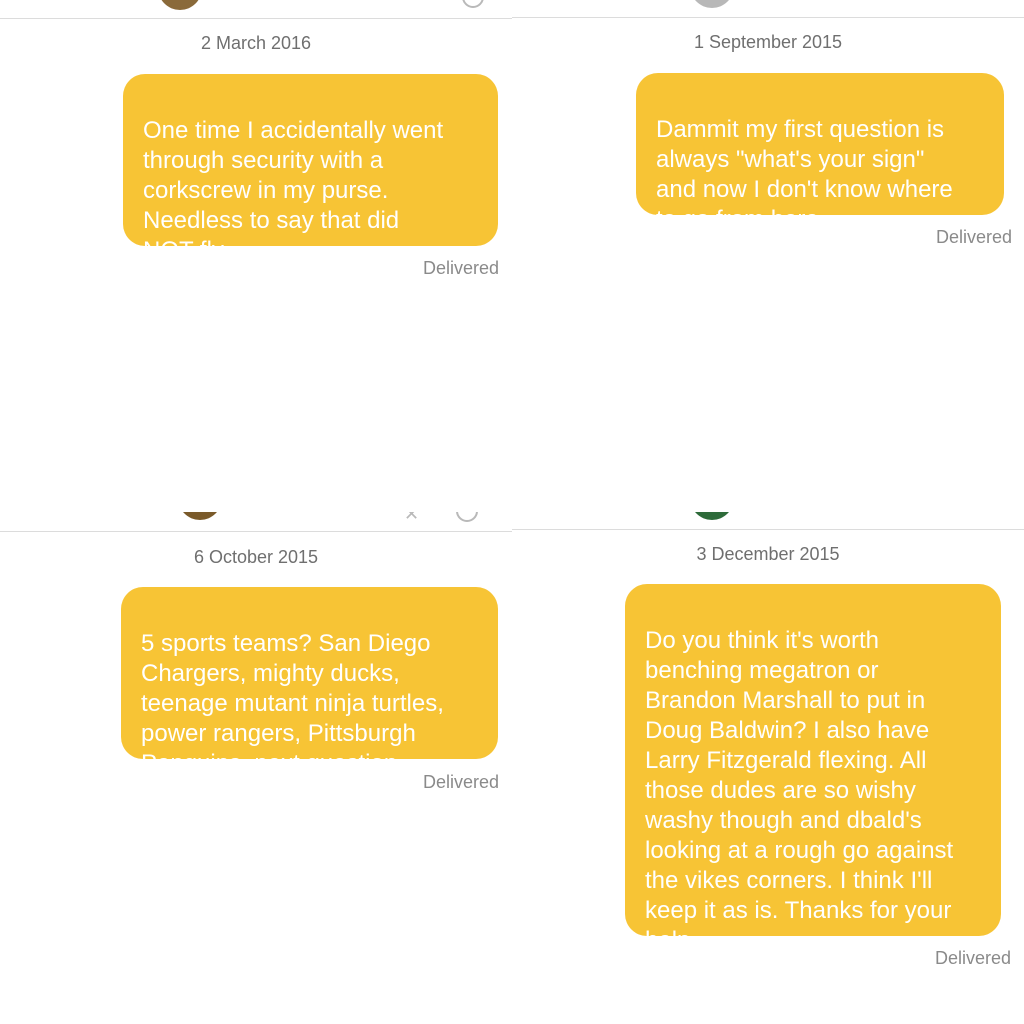  I want to click on star-icon: ✕, so click(411, 518).